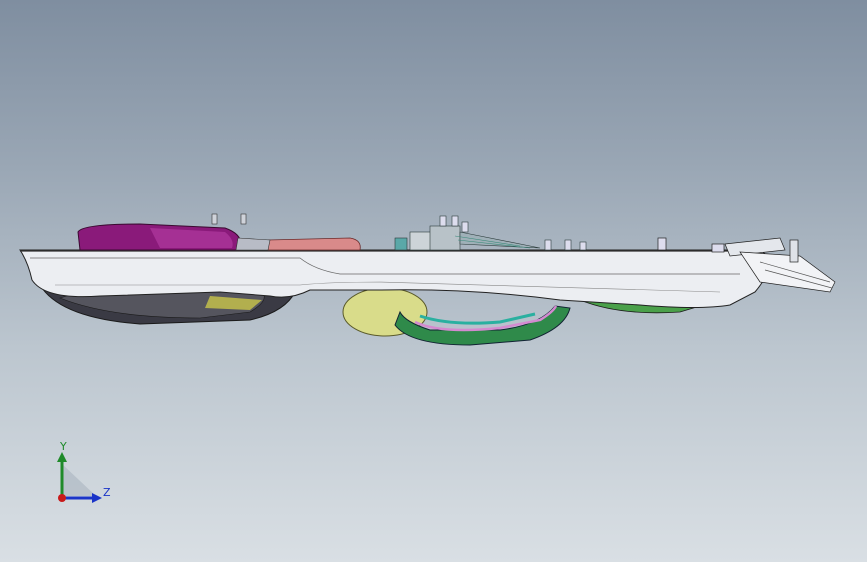 The width and height of the screenshot is (867, 562). Describe the element at coordinates (253, 244) in the screenshot. I see `gray-transition` at that location.